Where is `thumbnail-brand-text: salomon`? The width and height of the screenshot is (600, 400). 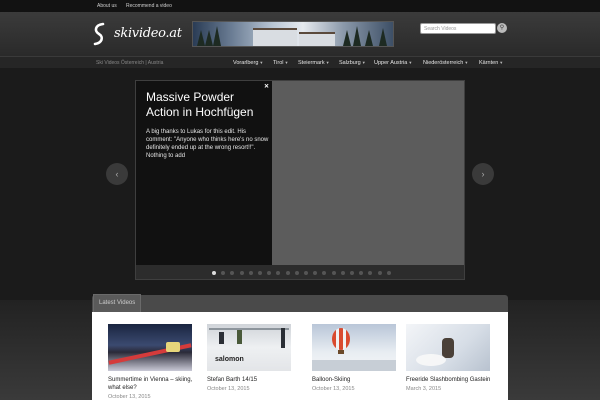
thumbnail-brand-text: salomon is located at coordinates (229, 359).